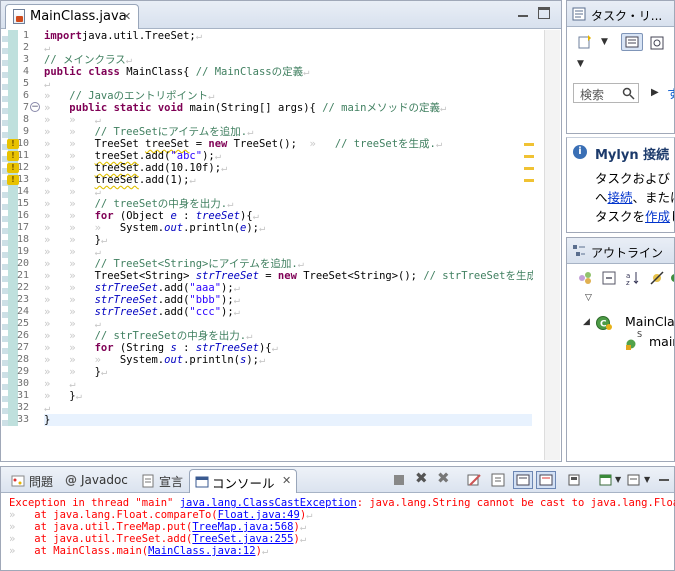 The height and width of the screenshot is (571, 675). Describe the element at coordinates (242, 539) in the screenshot. I see `stacktrace-link: TreeSet.java:255` at that location.